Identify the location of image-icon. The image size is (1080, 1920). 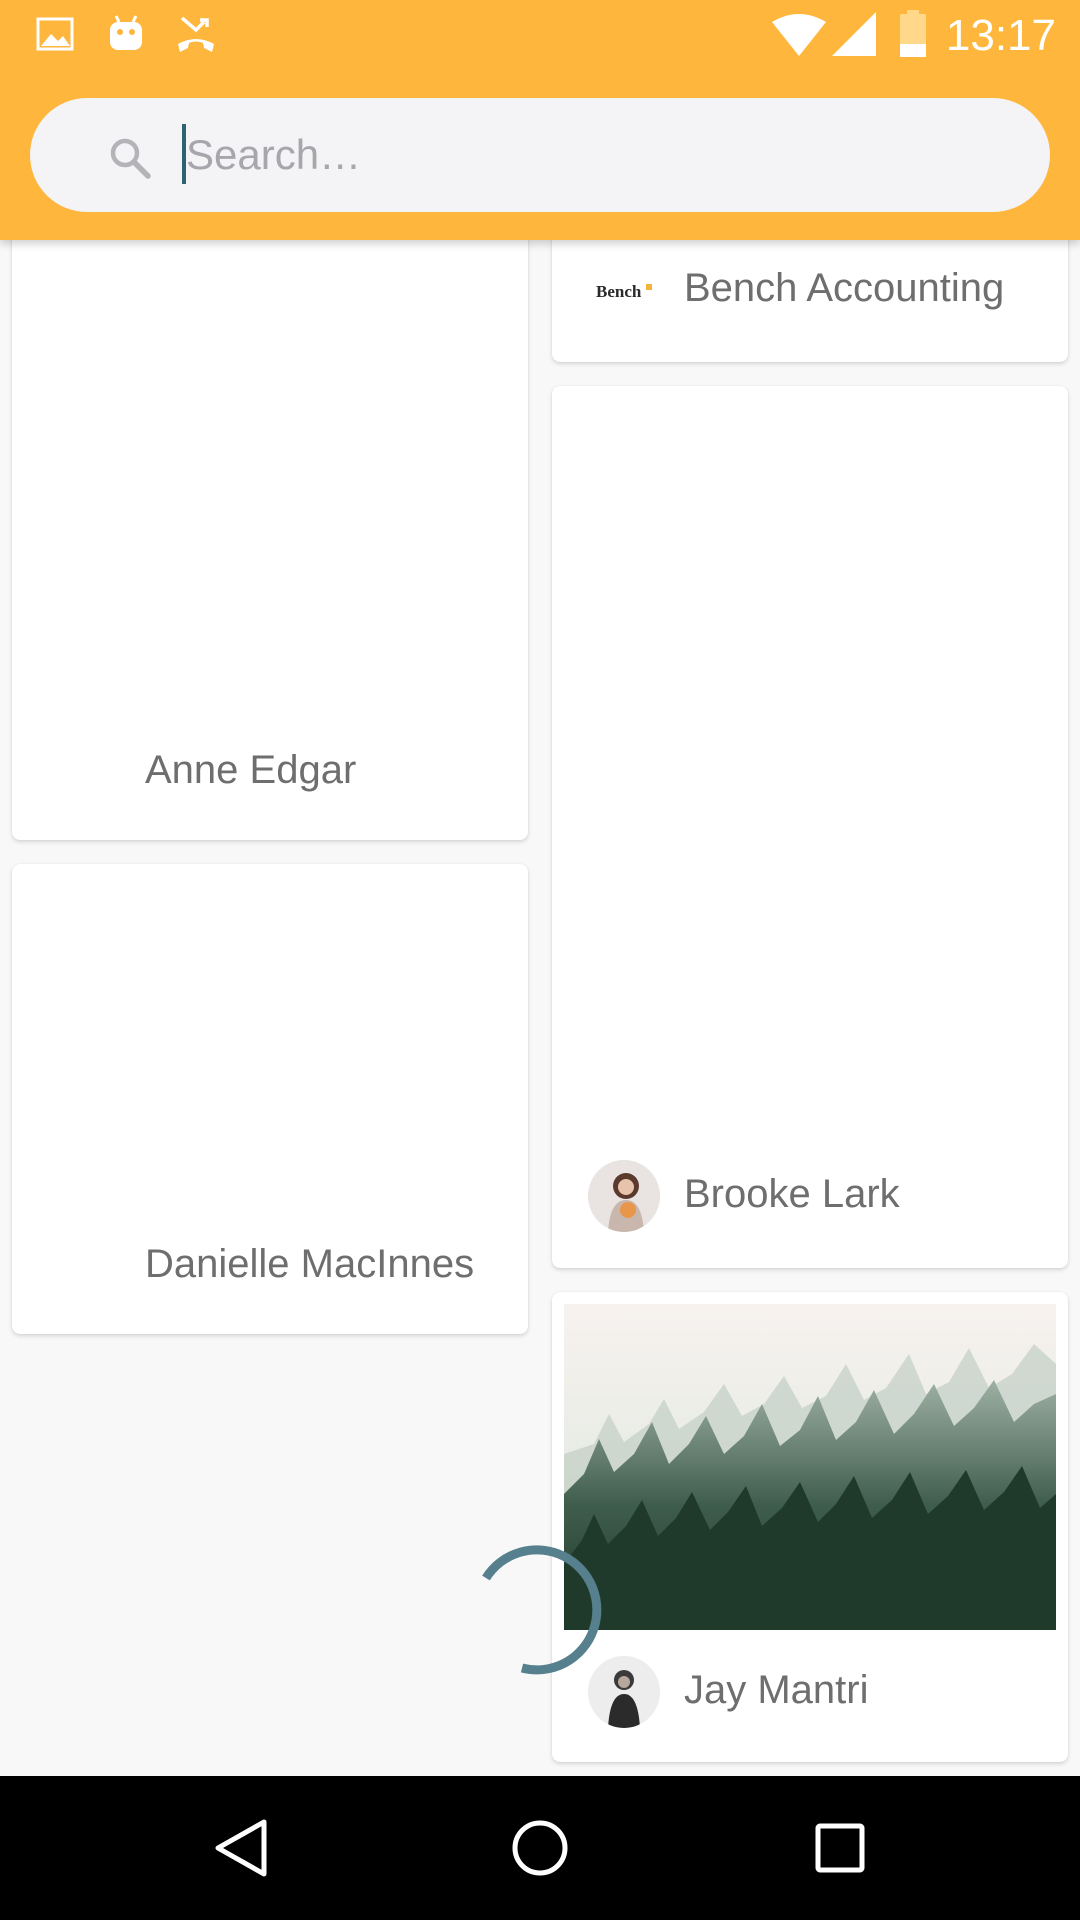
(55, 34).